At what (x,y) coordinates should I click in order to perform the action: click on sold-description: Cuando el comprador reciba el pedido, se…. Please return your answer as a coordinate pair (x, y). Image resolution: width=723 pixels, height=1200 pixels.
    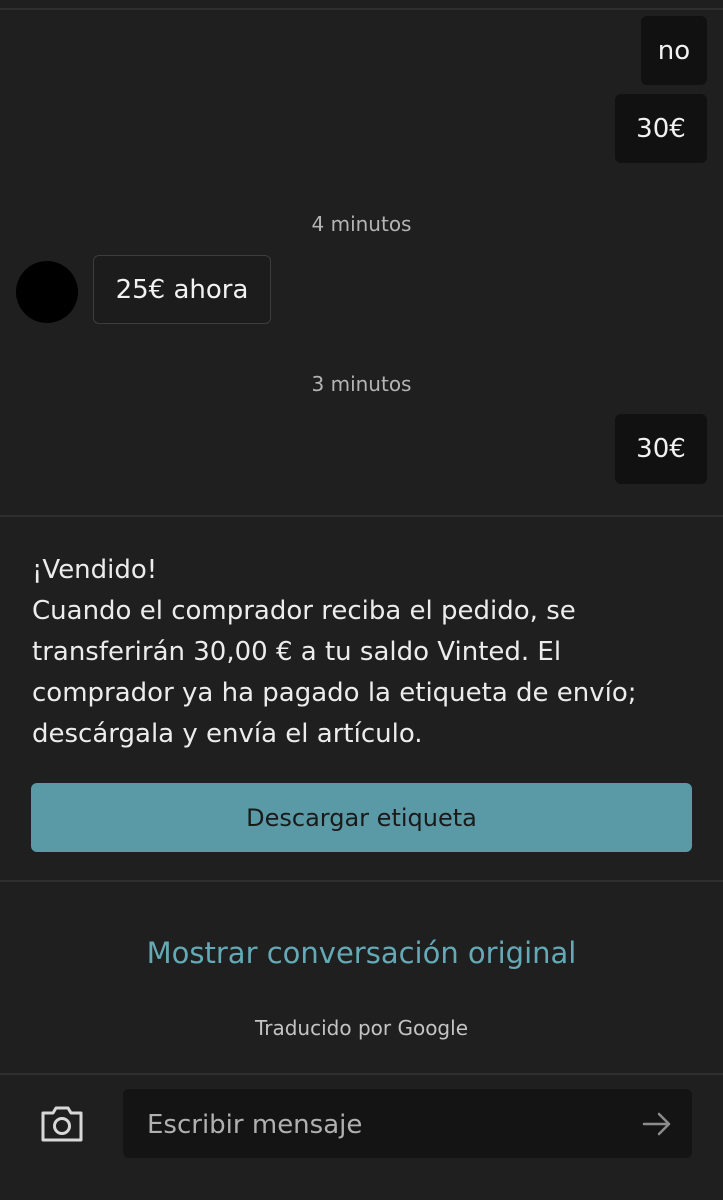
    Looking at the image, I should click on (334, 672).